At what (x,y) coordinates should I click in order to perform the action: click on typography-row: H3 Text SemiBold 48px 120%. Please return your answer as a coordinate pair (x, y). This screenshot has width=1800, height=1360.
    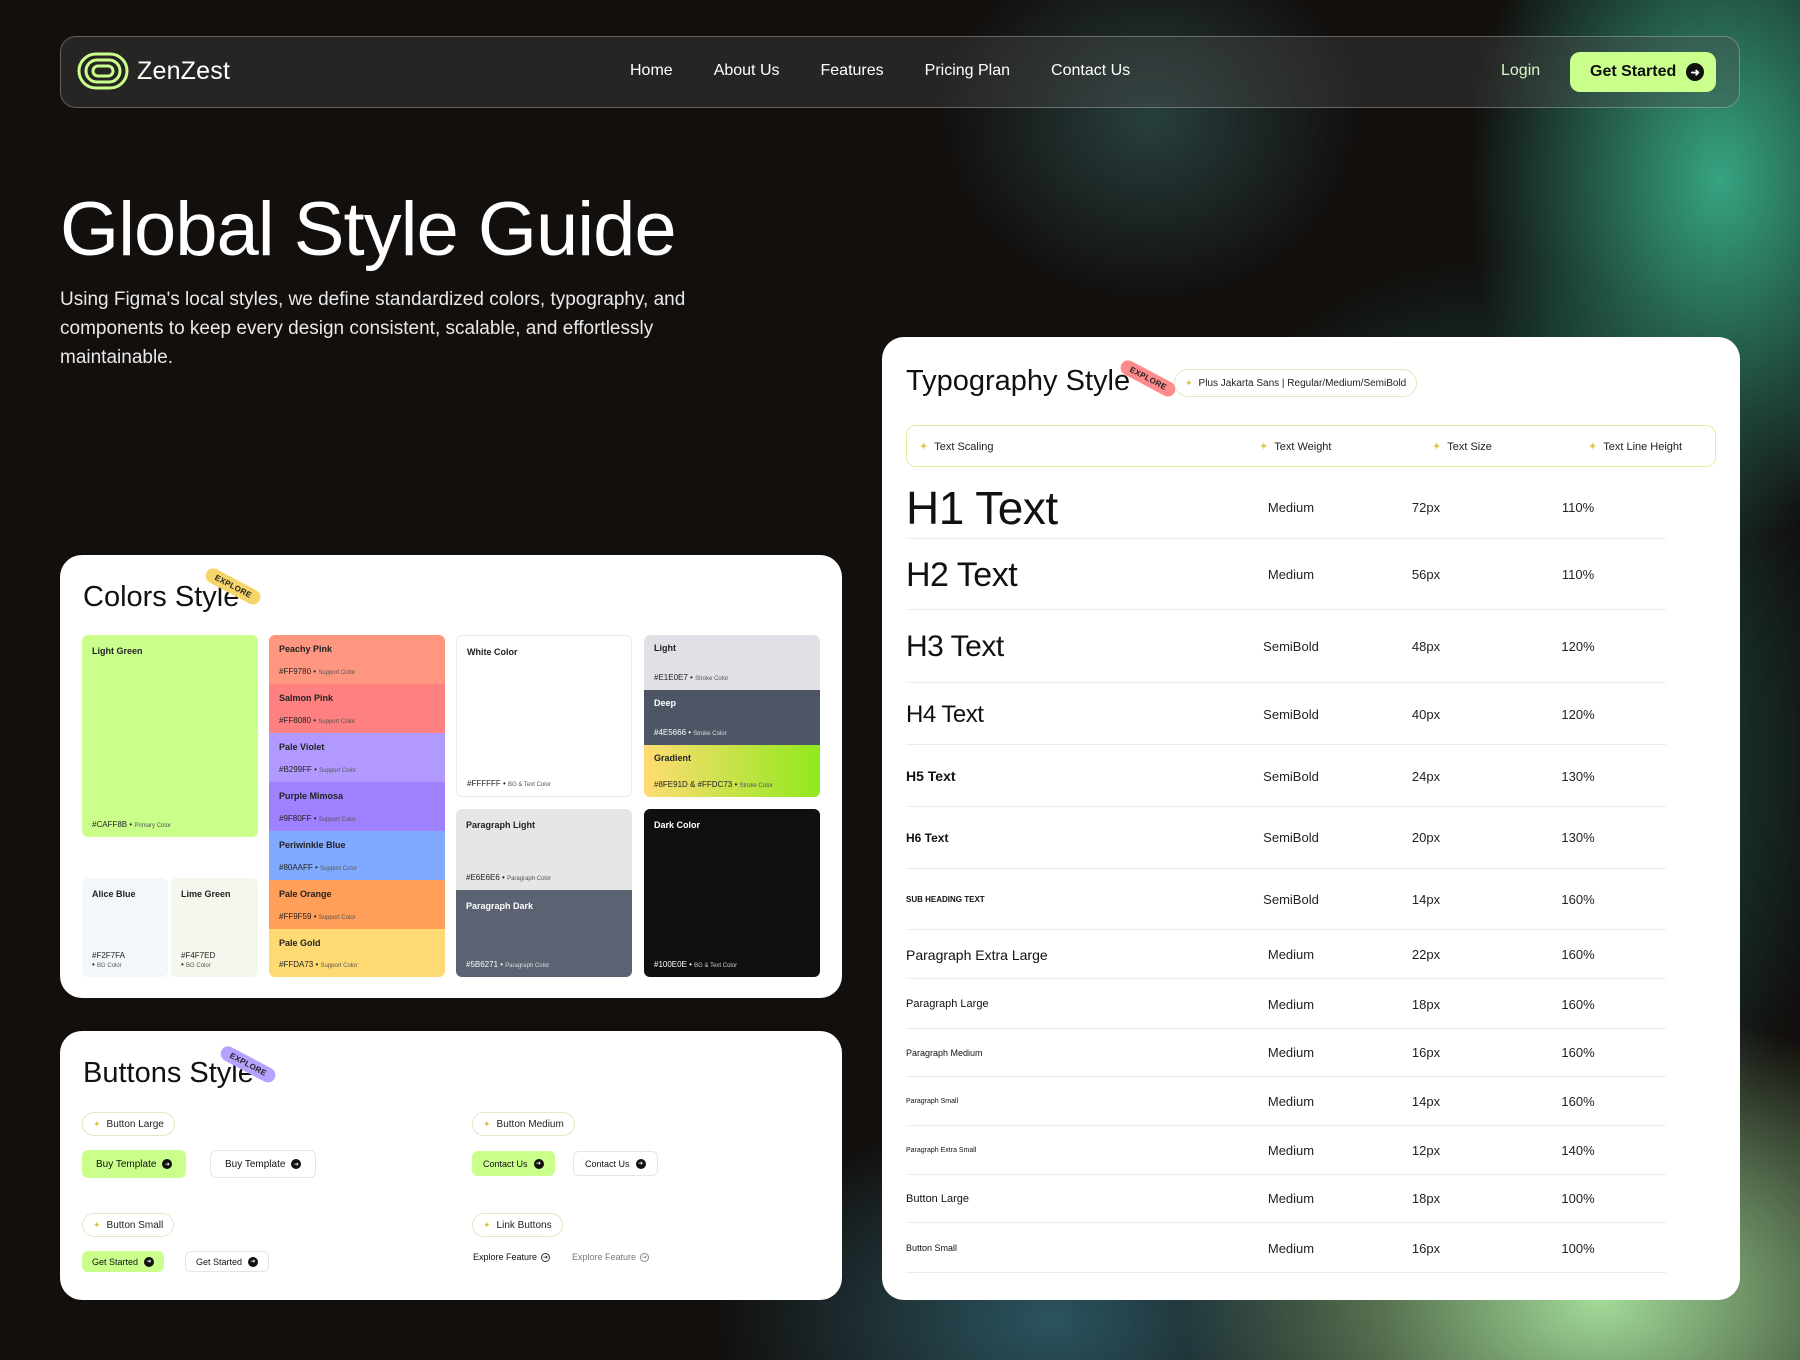
    Looking at the image, I should click on (1286, 647).